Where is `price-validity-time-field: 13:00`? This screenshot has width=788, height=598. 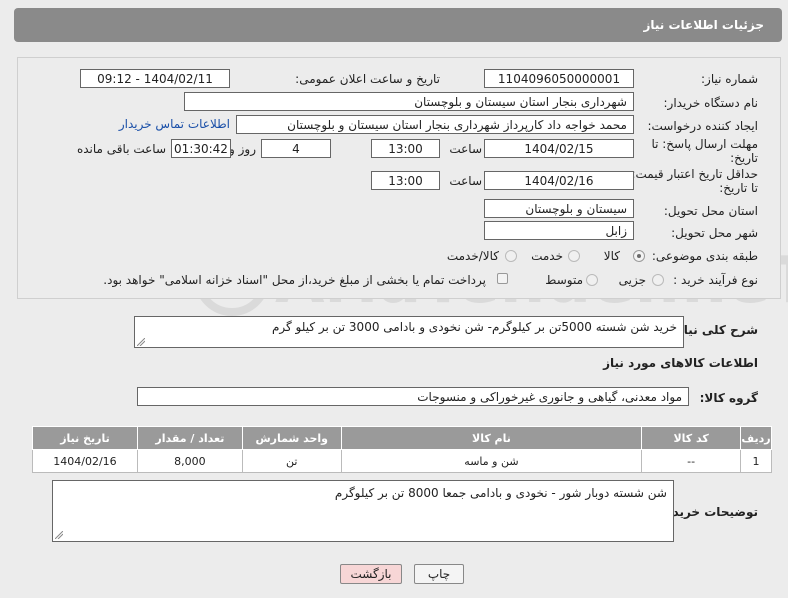 price-validity-time-field: 13:00 is located at coordinates (405, 180).